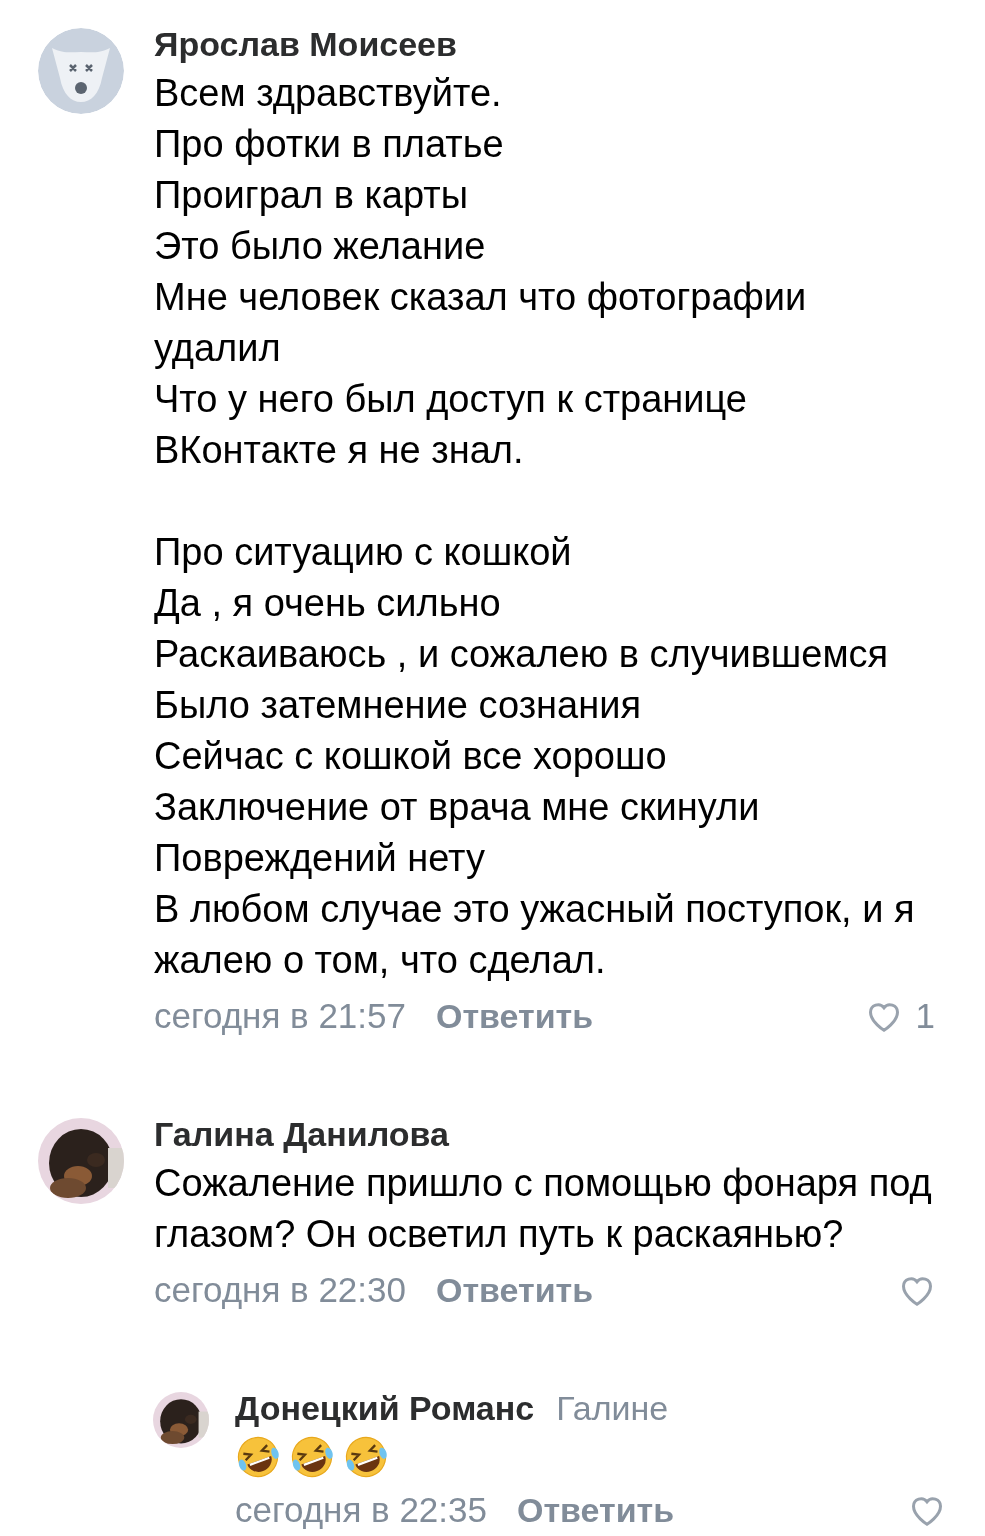 The width and height of the screenshot is (985, 1536). I want to click on author-name: Ярослав Моисеев, so click(305, 44).